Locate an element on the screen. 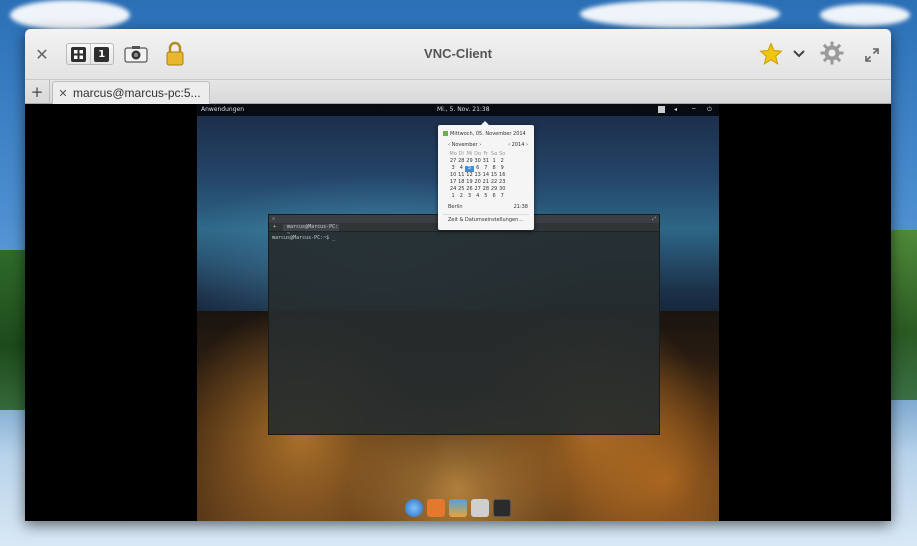  calendar-city-time: 21:38 is located at coordinates (520, 207).